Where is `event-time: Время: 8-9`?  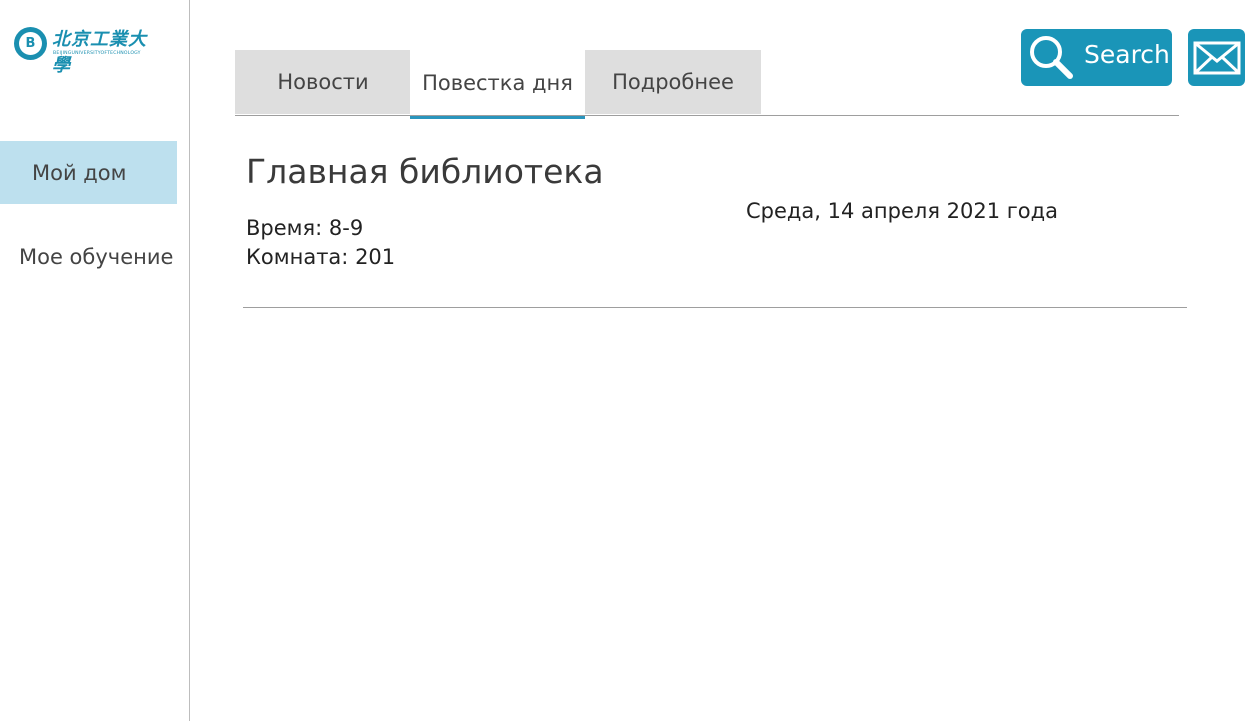 event-time: Время: 8-9 is located at coordinates (304, 228).